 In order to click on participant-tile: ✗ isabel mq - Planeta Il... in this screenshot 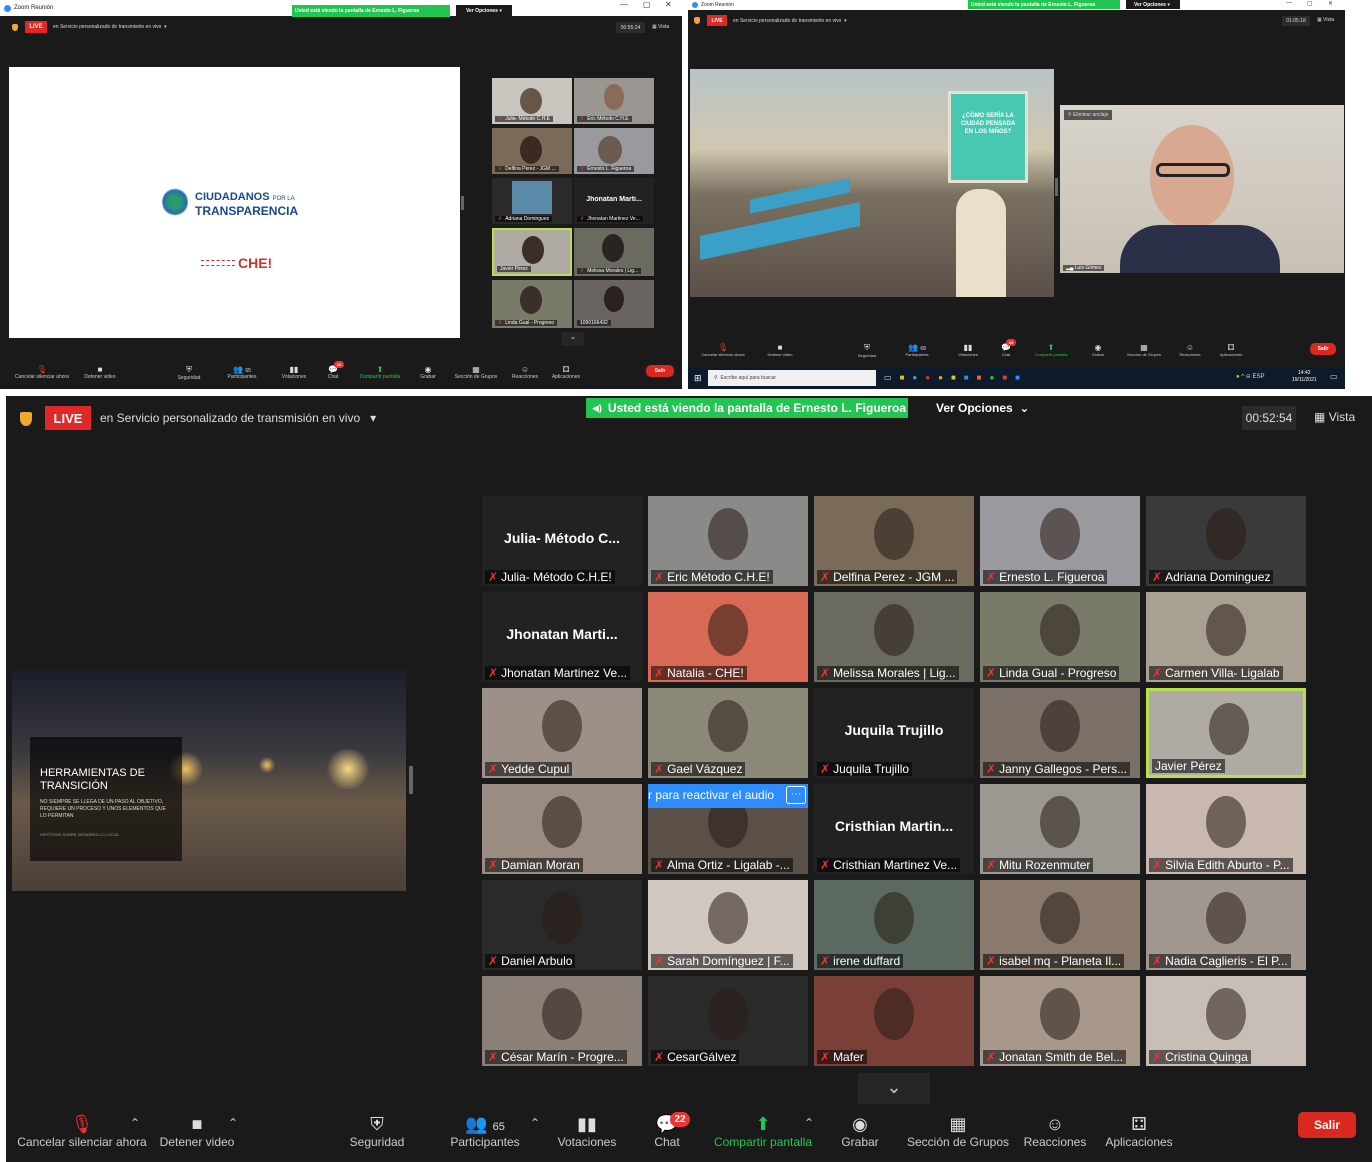, I will do `click(1060, 925)`.